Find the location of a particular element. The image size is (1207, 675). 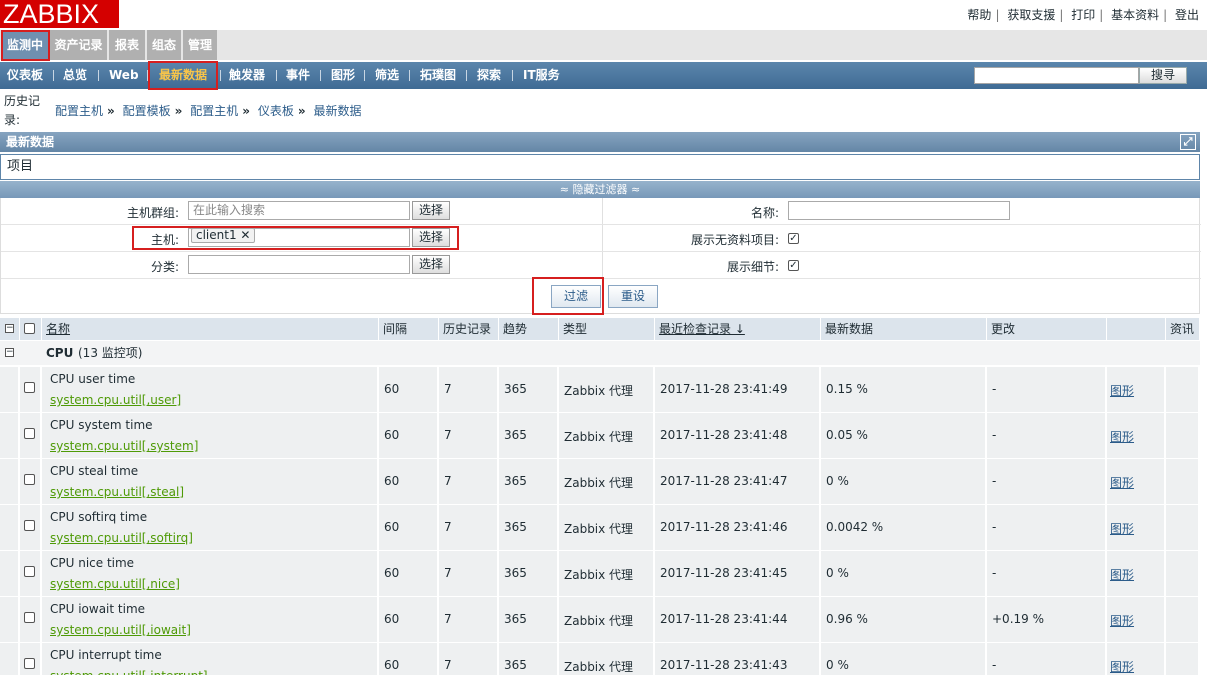

submenu-graphs: 图形 is located at coordinates (343, 75).